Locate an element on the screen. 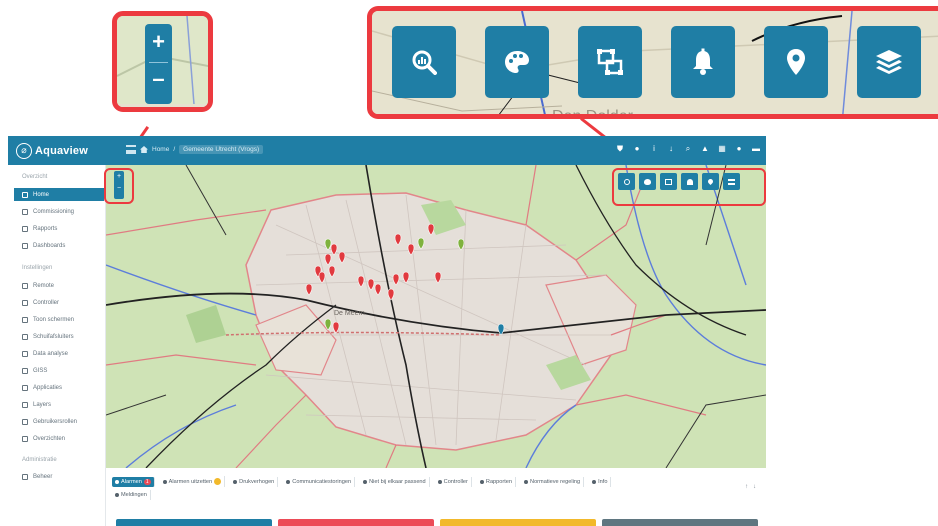  logo-text: Aquaview is located at coordinates (61, 150).